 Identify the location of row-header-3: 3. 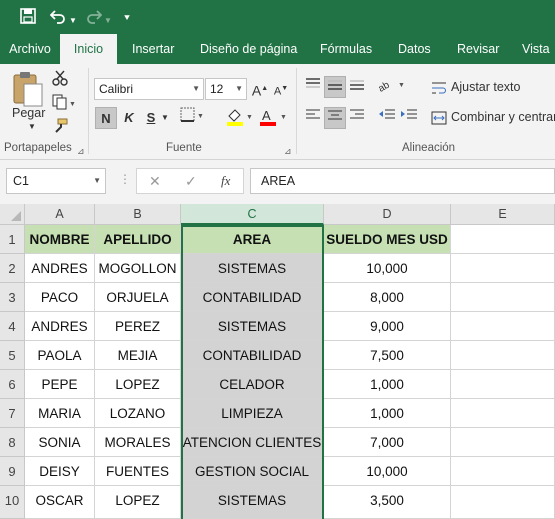
(12, 297).